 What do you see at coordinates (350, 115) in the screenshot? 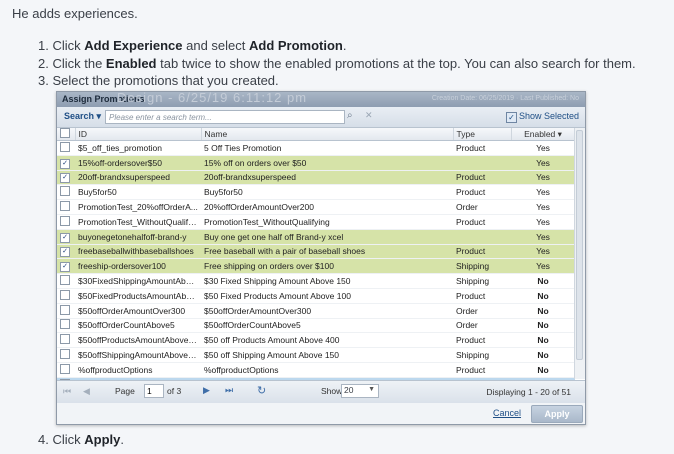
I see `search-icon: ⌕` at bounding box center [350, 115].